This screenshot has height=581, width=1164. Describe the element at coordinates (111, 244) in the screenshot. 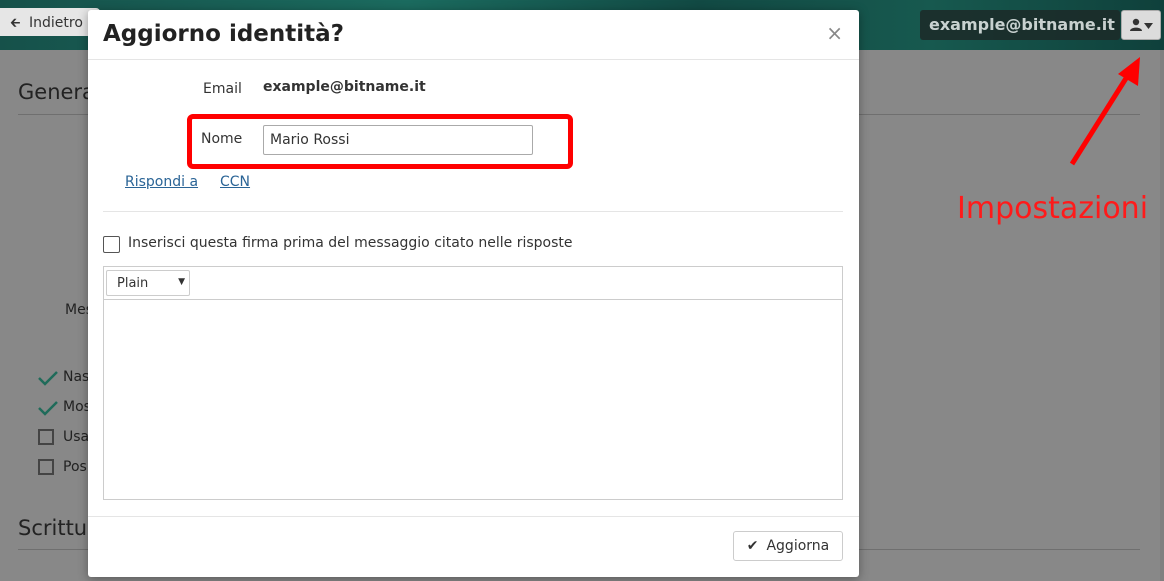

I see `signature-checkbox` at that location.